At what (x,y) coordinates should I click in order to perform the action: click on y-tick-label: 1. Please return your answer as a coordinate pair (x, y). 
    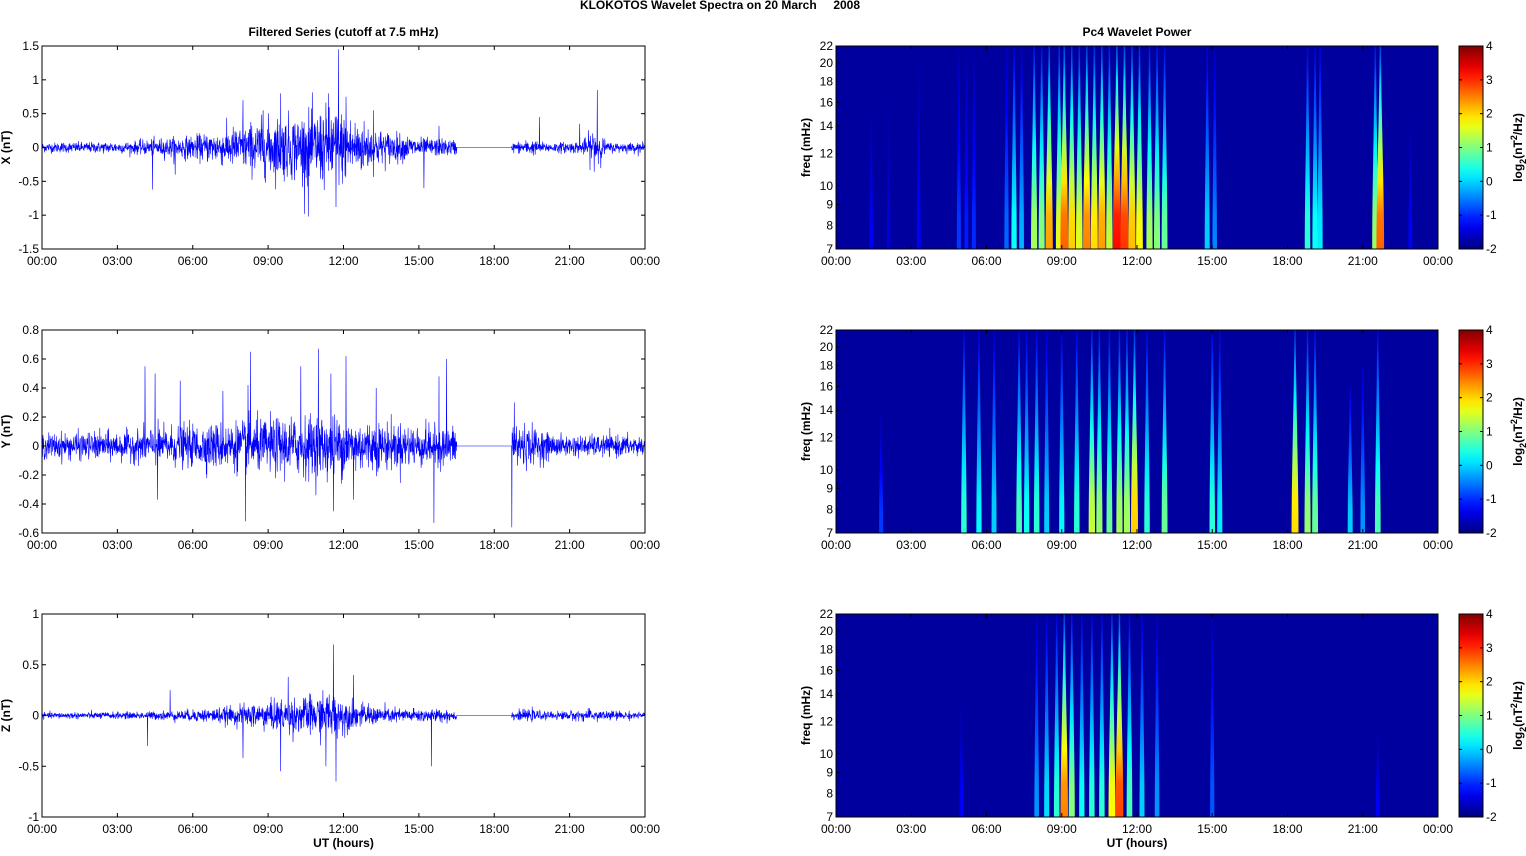
    Looking at the image, I should click on (35, 80).